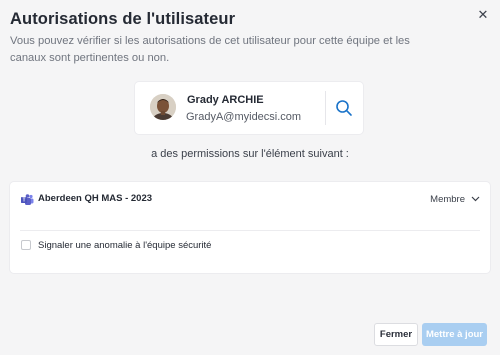 The height and width of the screenshot is (355, 500). Describe the element at coordinates (27, 199) in the screenshot. I see `teams-icon: T` at that location.